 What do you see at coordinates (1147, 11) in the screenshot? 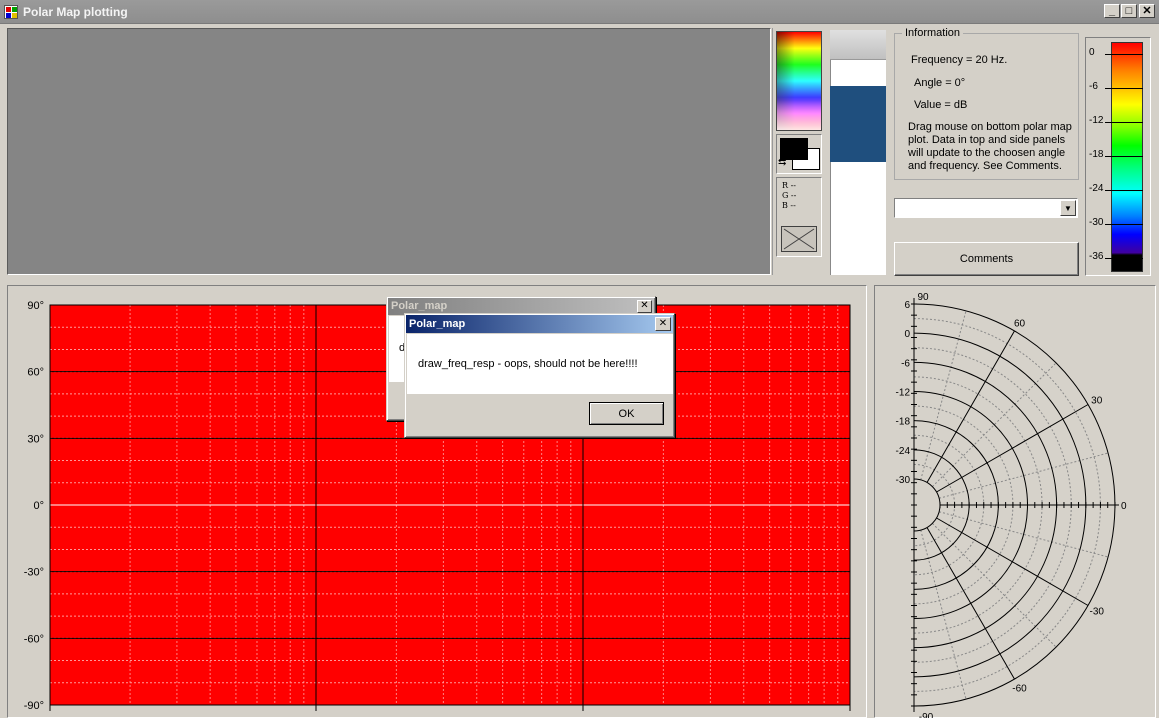
I see `close-button: ✕` at bounding box center [1147, 11].